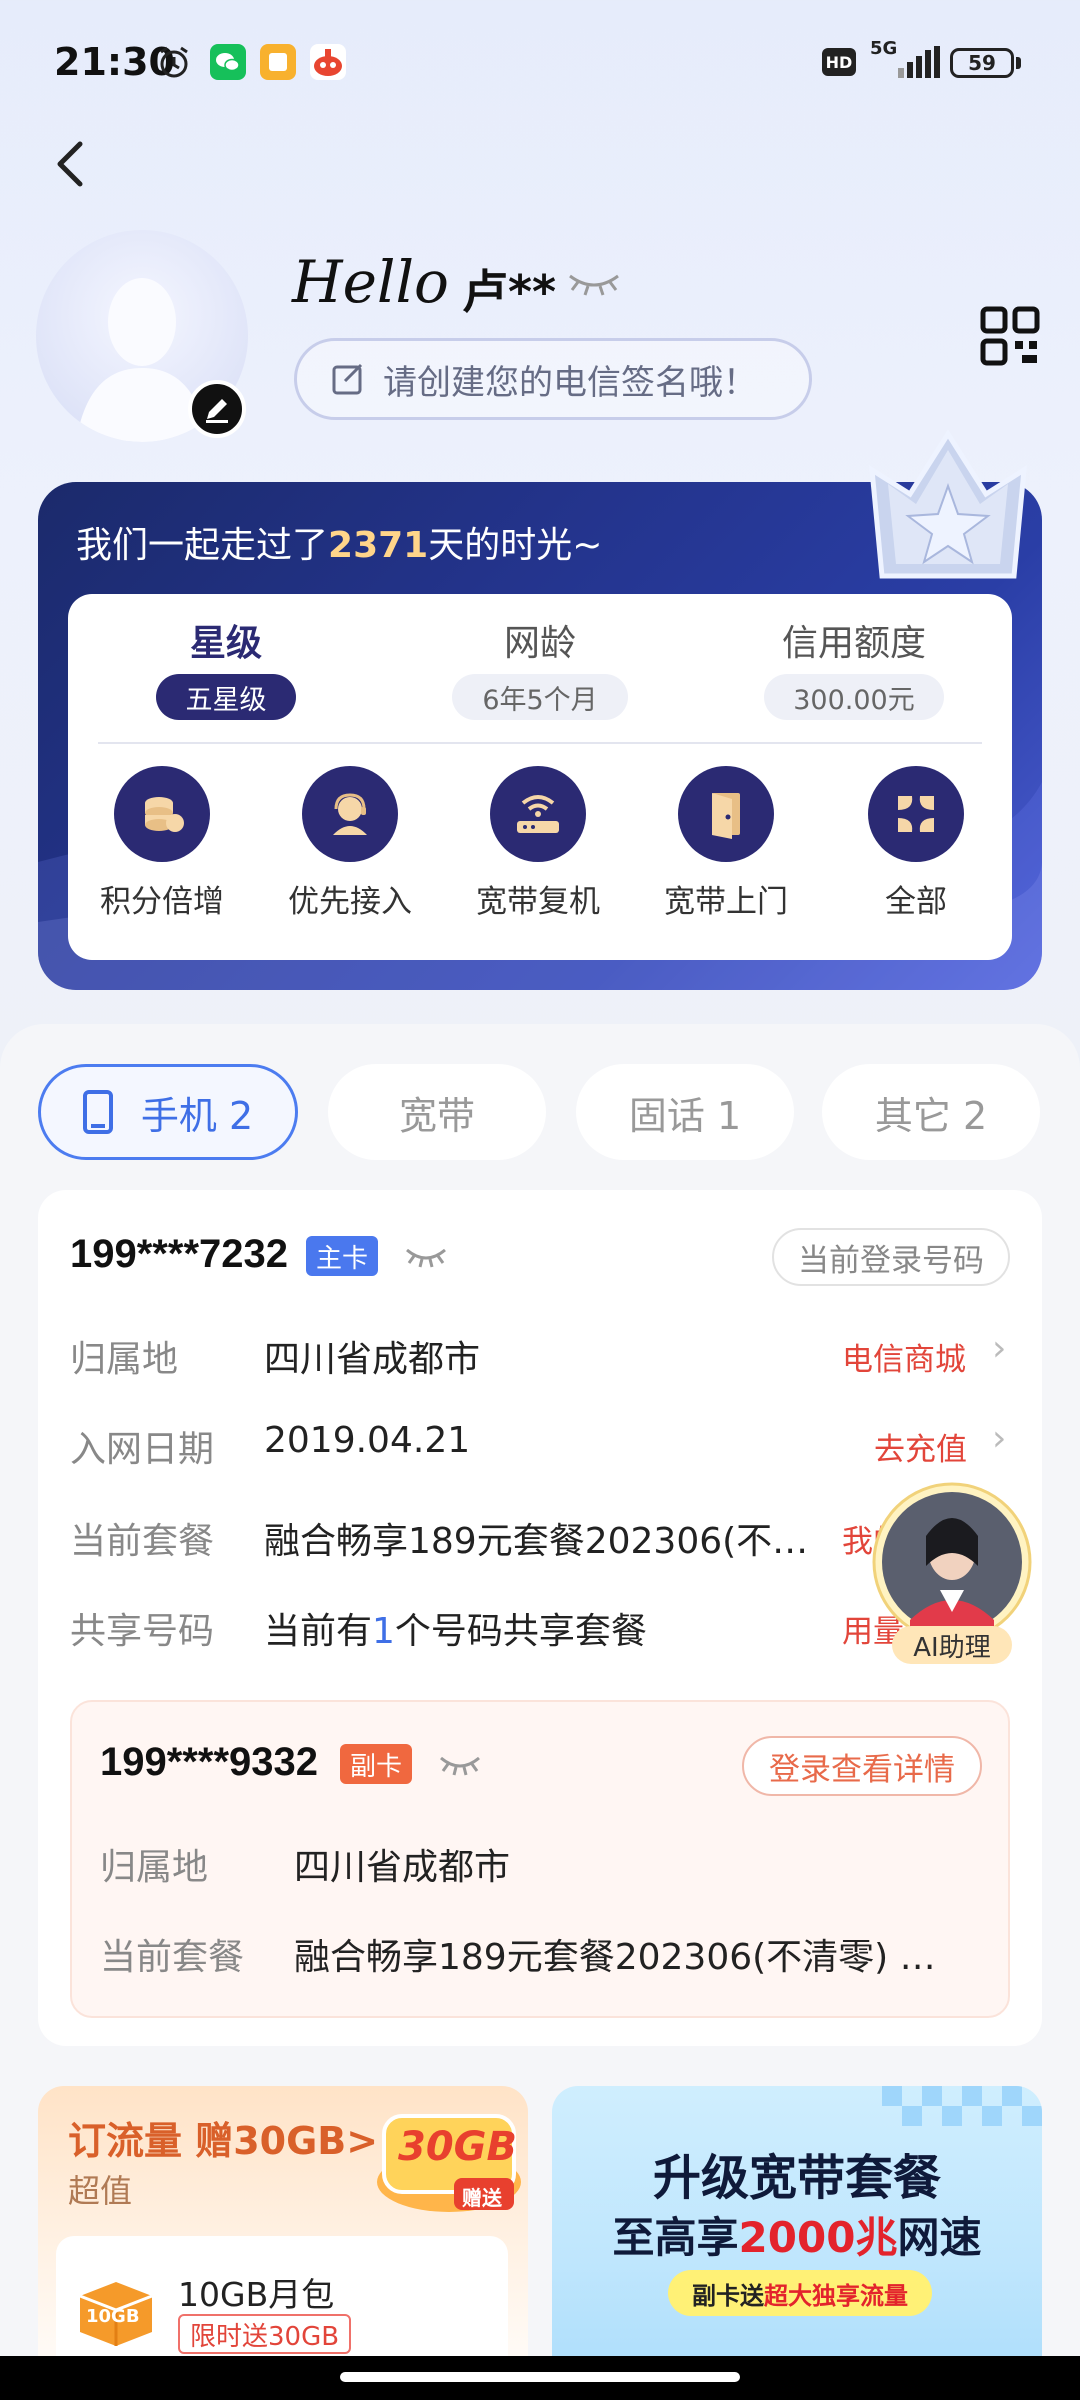 This screenshot has height=2400, width=1080. I want to click on user-name: 卢**, so click(509, 292).